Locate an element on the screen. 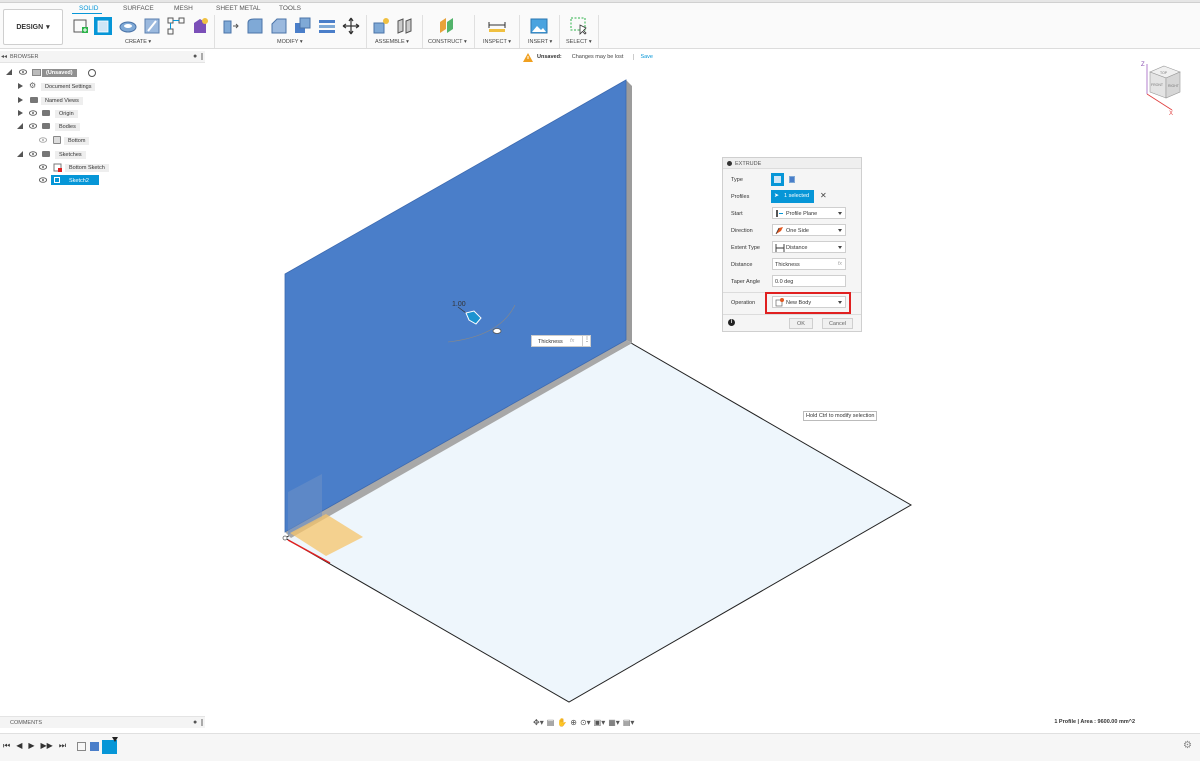 This screenshot has width=1200, height=761. clear-selection-icon: ✕ is located at coordinates (823, 195).